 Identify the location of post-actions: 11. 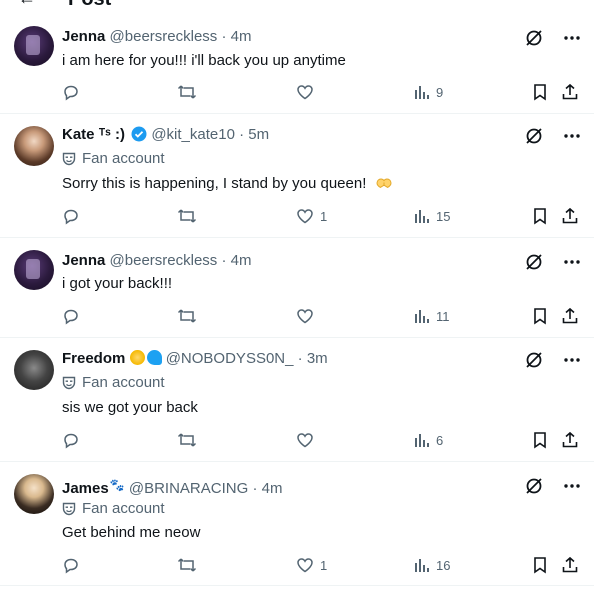
(297, 316).